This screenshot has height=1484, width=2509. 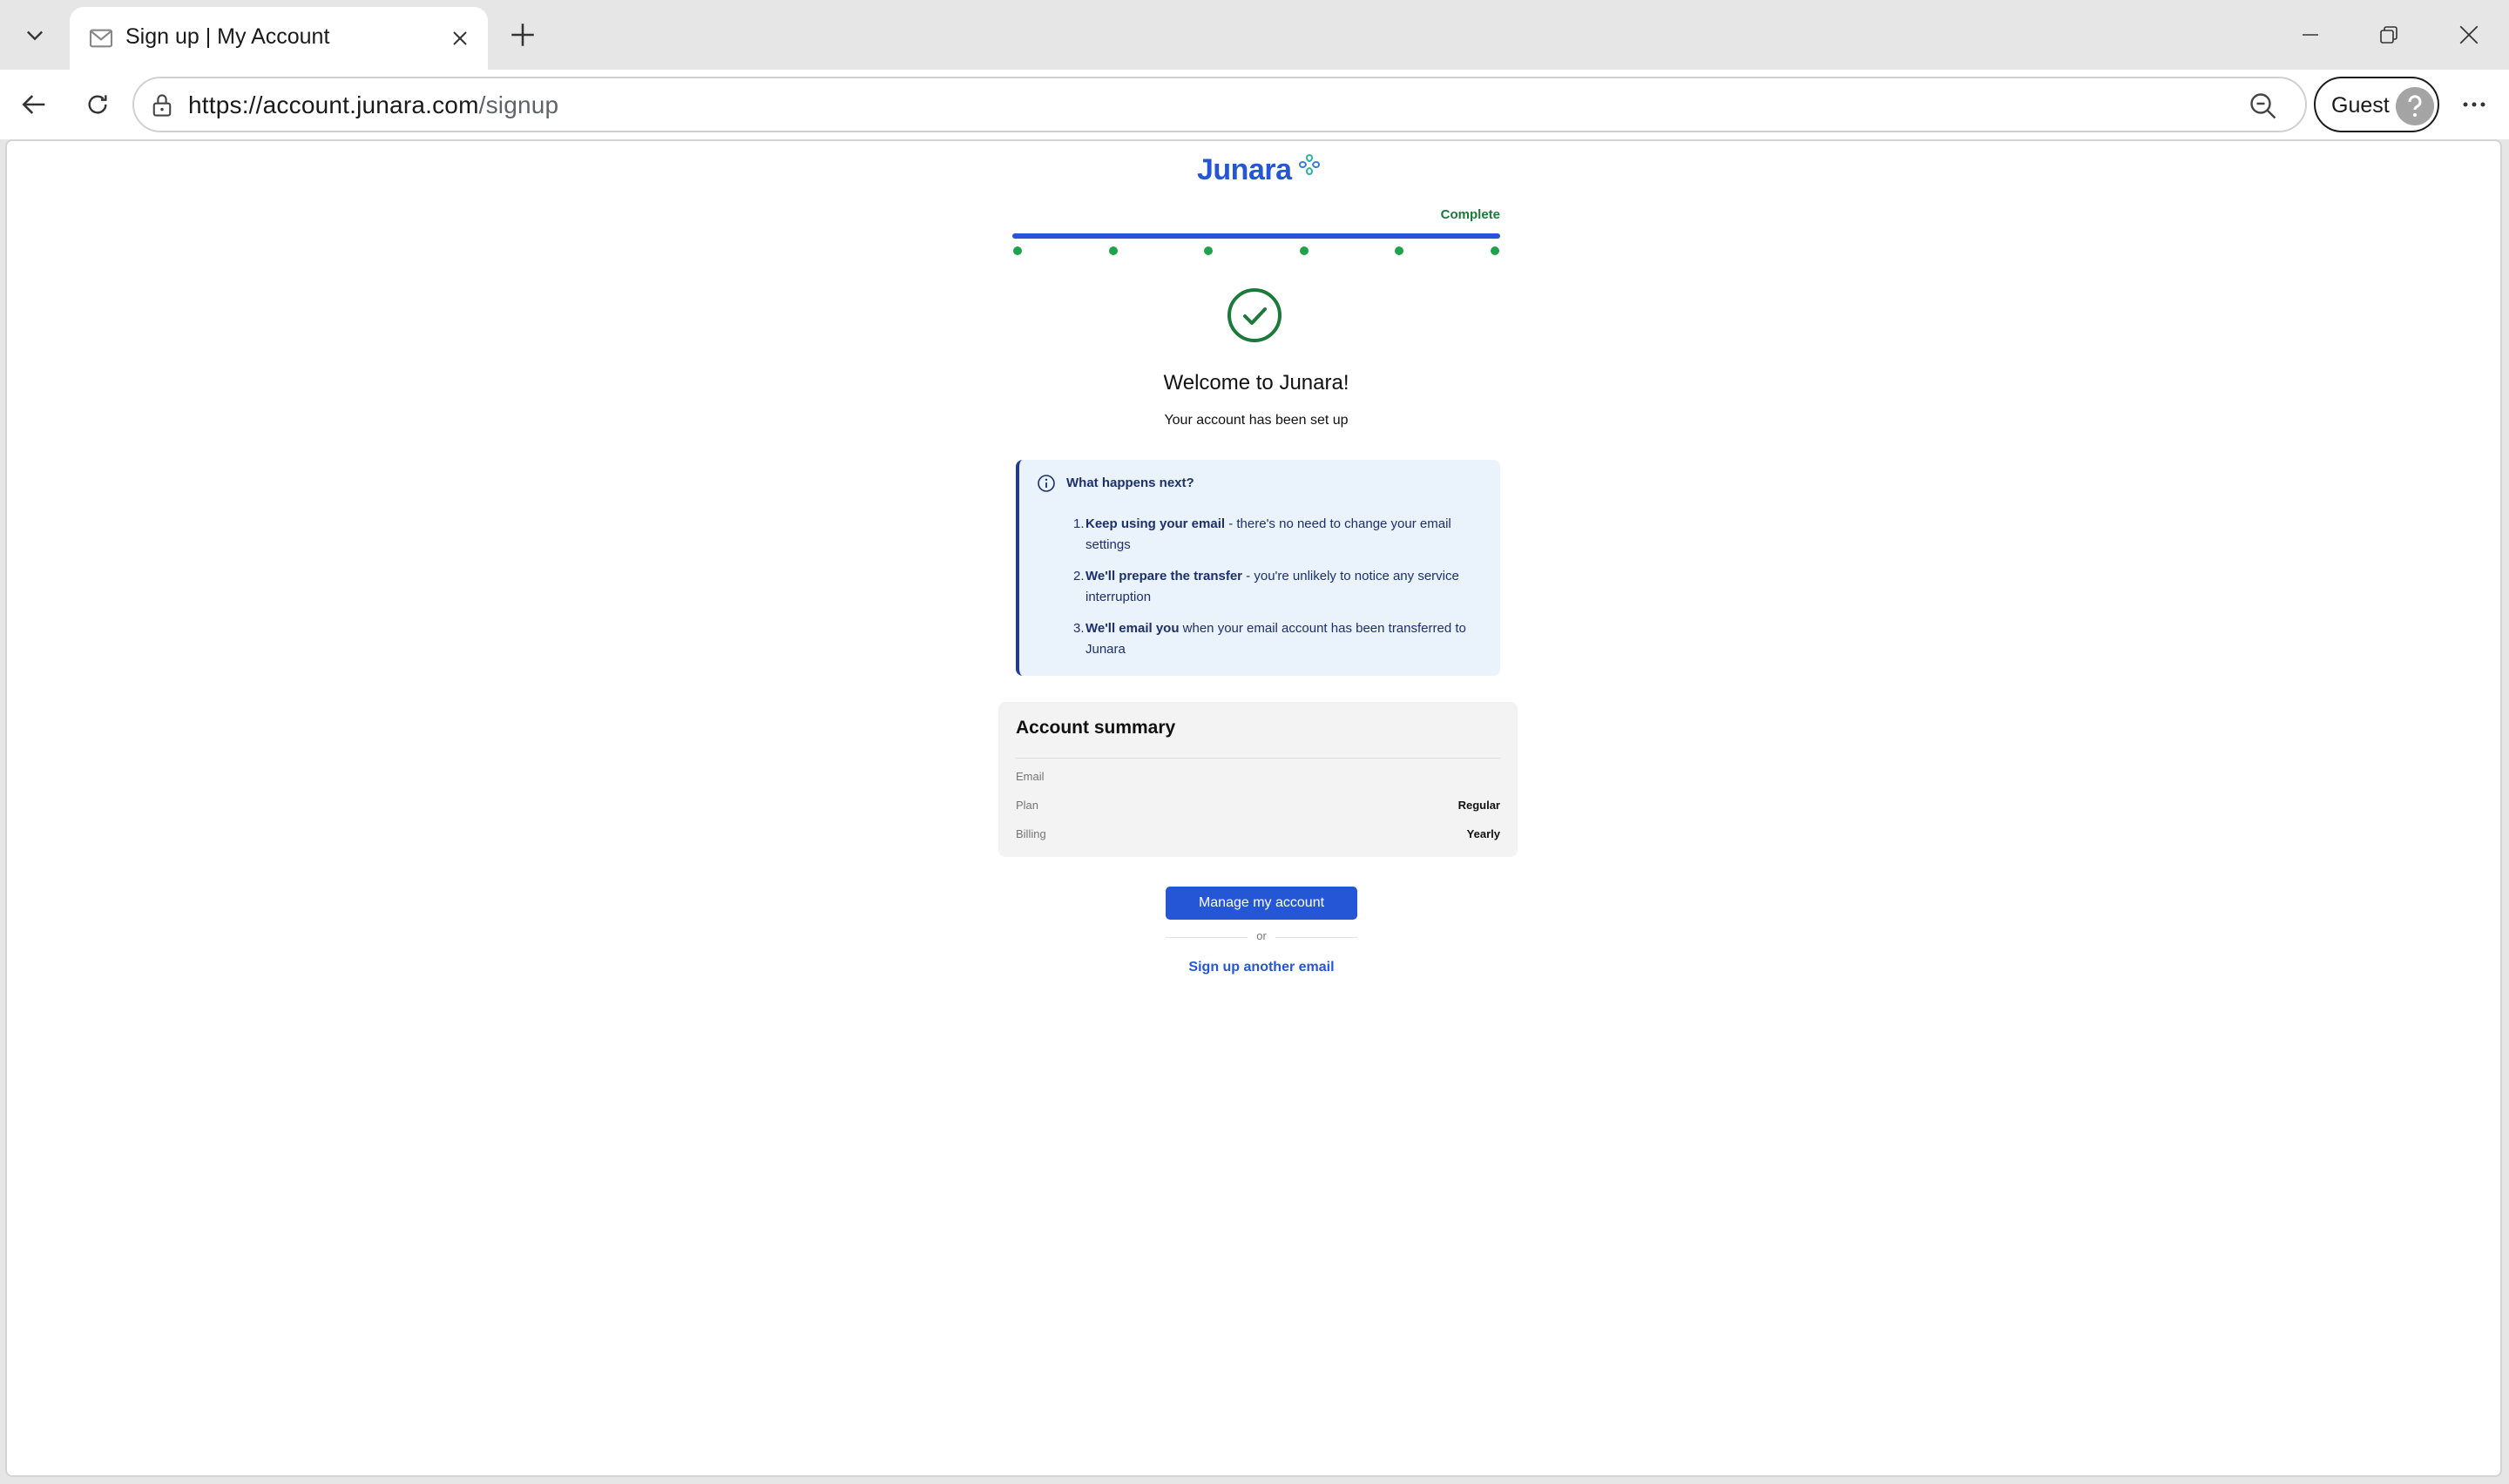 What do you see at coordinates (227, 36) in the screenshot?
I see `tab-title: Sign up | My Account` at bounding box center [227, 36].